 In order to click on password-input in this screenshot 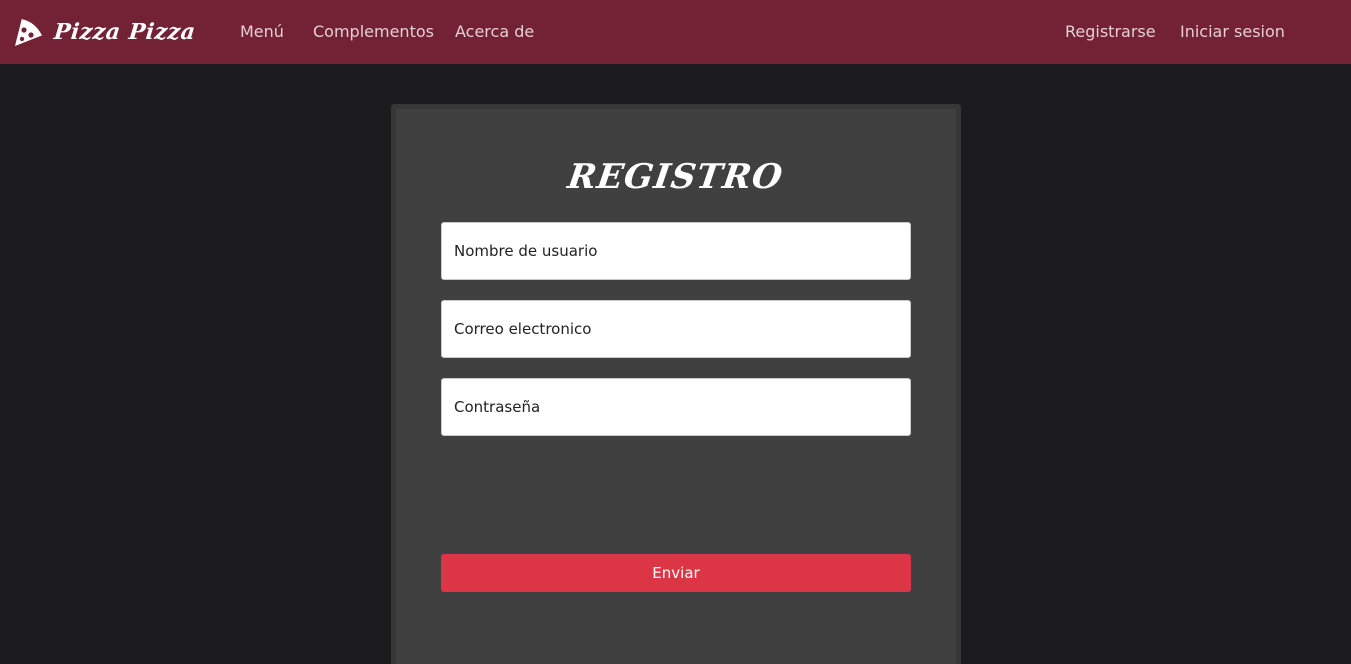, I will do `click(676, 407)`.